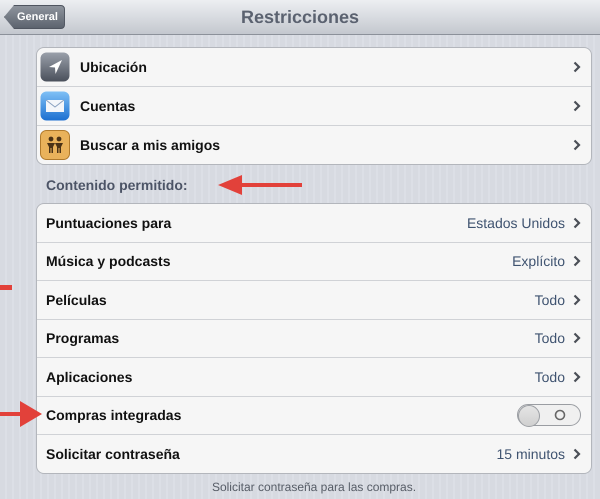 Image resolution: width=600 pixels, height=499 pixels. What do you see at coordinates (34, 17) in the screenshot?
I see `back-button: General` at bounding box center [34, 17].